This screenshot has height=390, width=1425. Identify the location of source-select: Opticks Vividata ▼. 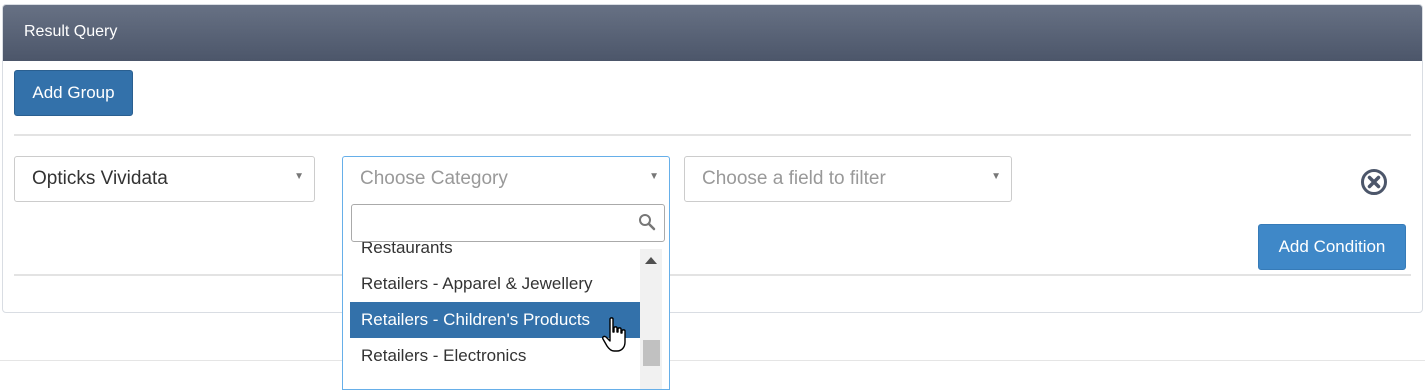
(164, 179).